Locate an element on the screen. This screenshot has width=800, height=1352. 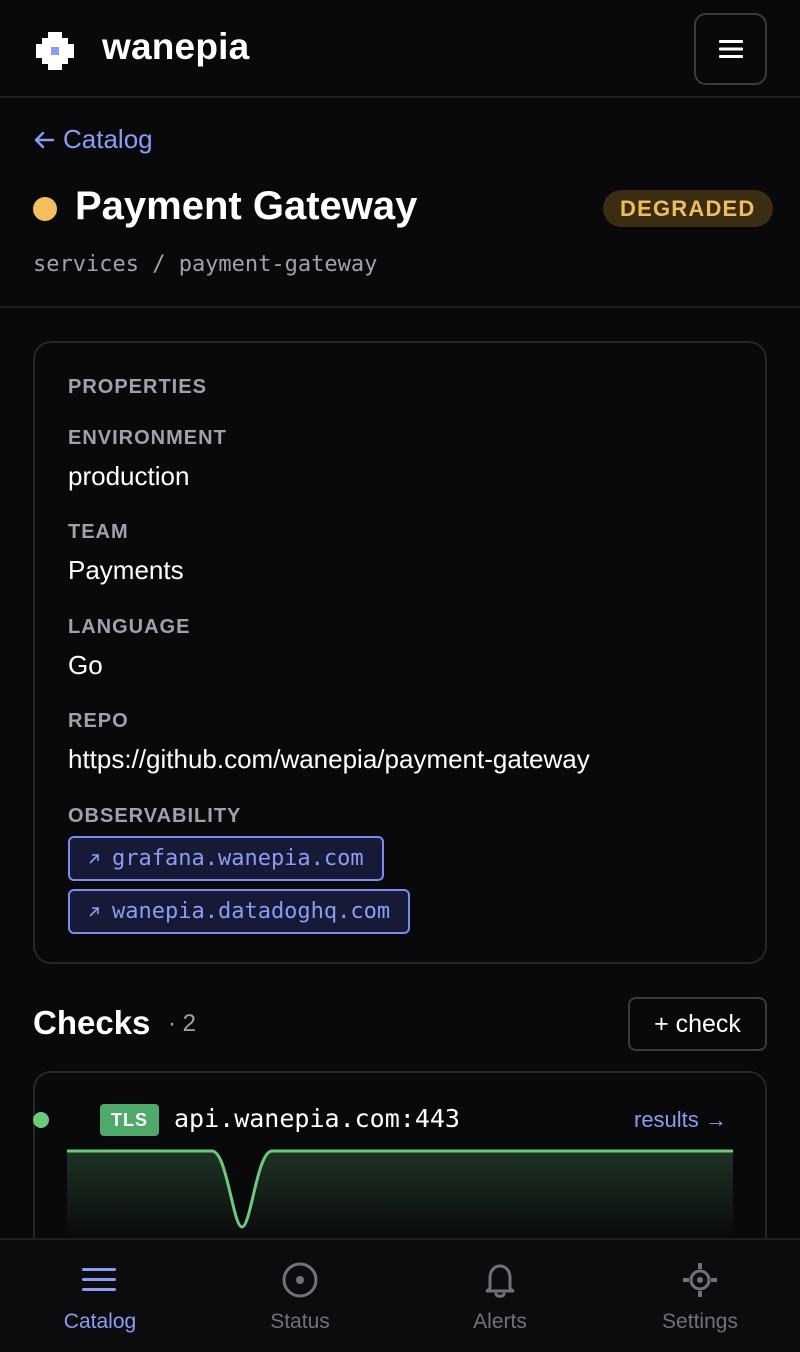
status-badge: DEGRADED is located at coordinates (688, 208).